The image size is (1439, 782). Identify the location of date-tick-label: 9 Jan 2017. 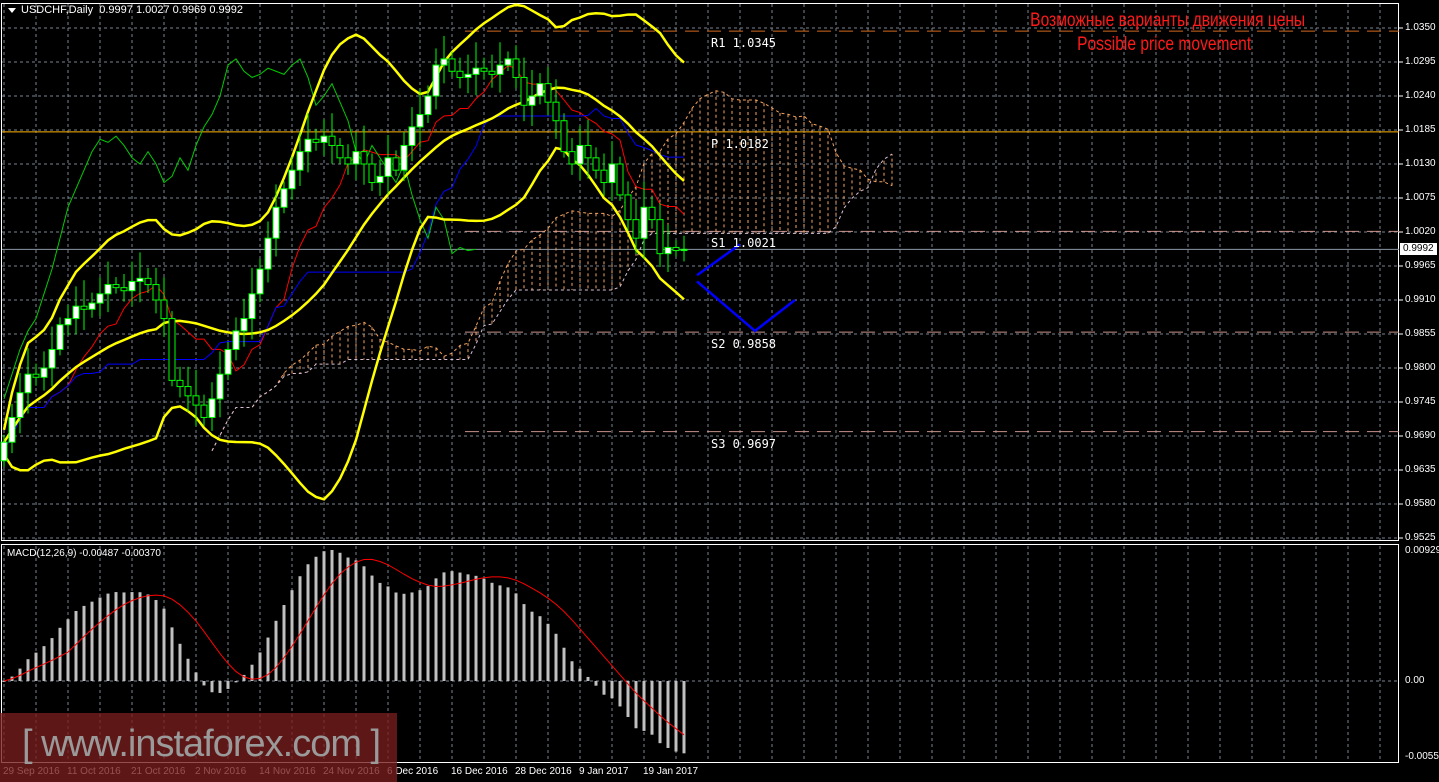
(604, 771).